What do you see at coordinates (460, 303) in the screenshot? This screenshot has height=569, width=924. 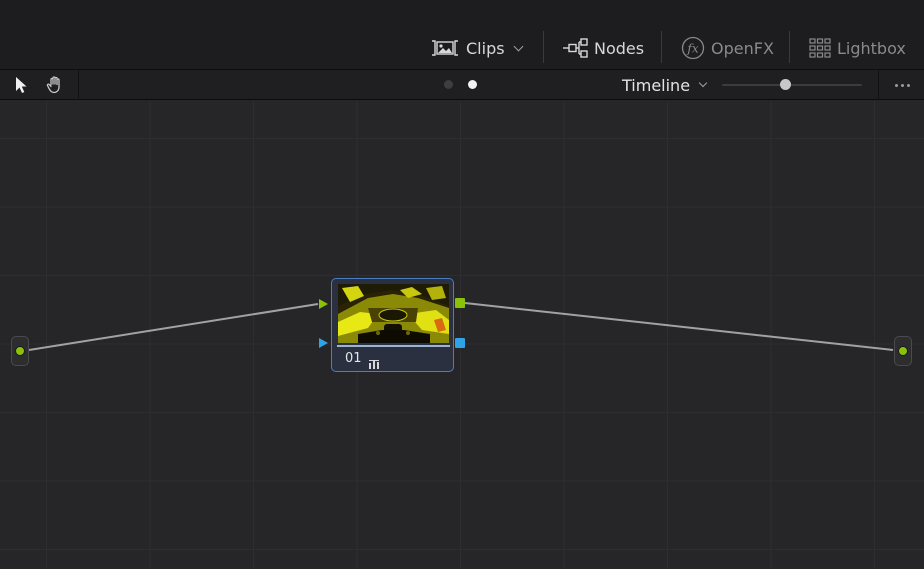 I see `node-rgb-output-port` at bounding box center [460, 303].